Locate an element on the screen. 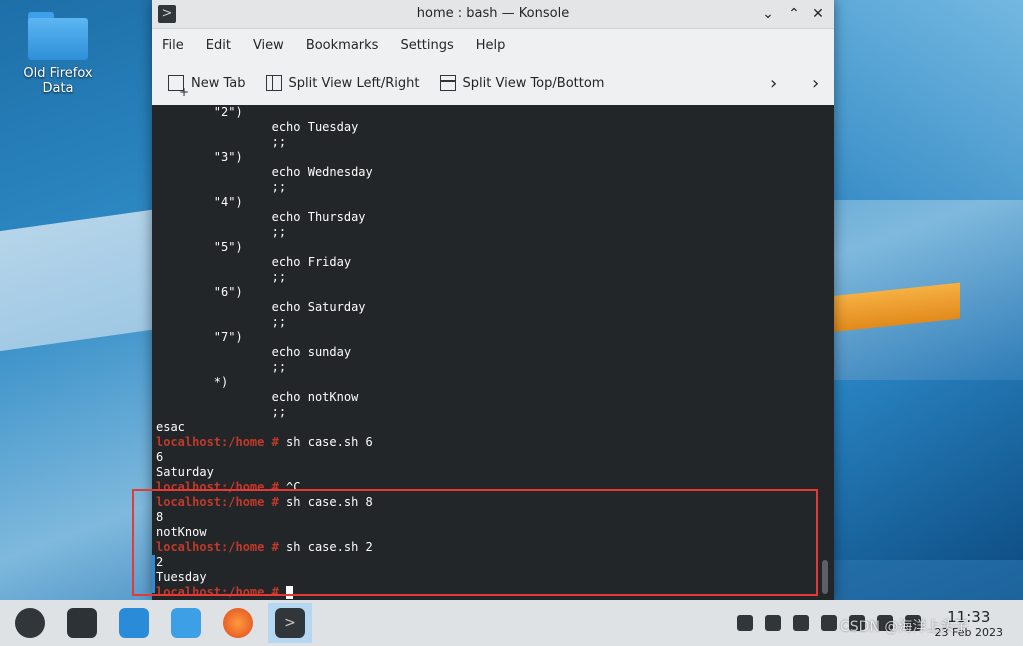 This screenshot has width=1023, height=646. discover-icon is located at coordinates (134, 623).